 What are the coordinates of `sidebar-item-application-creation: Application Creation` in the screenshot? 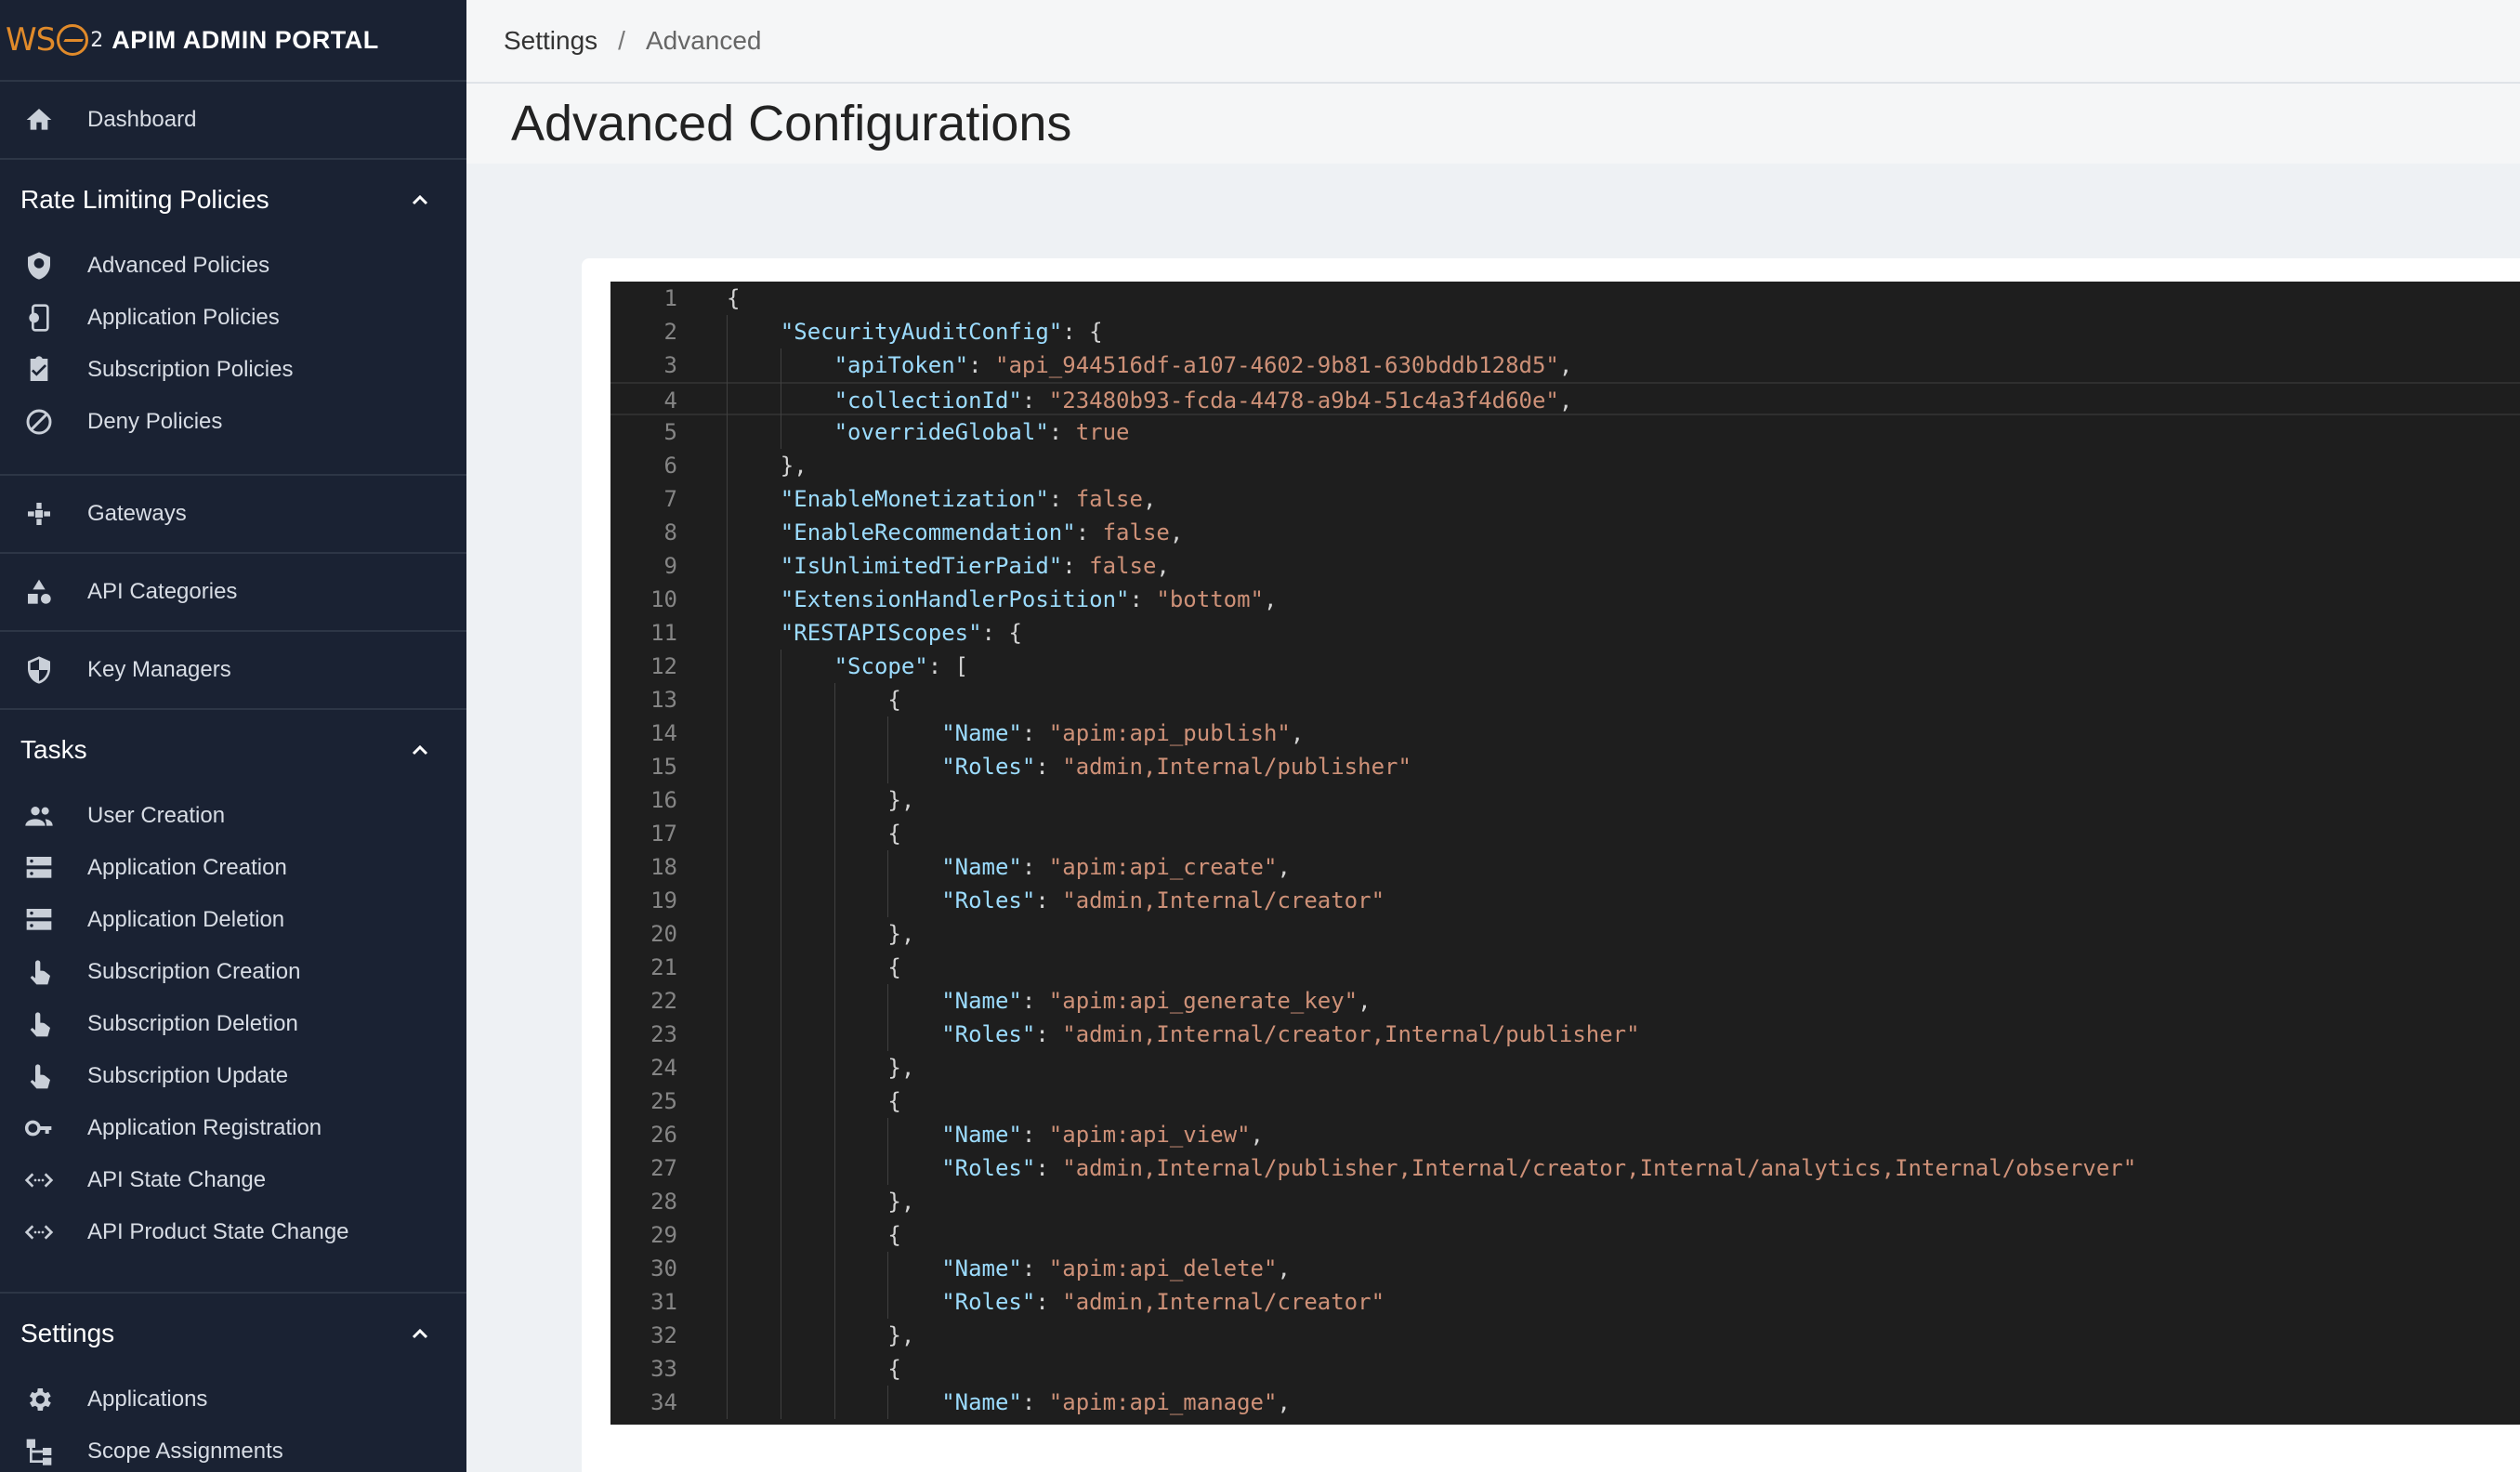 It's located at (233, 868).